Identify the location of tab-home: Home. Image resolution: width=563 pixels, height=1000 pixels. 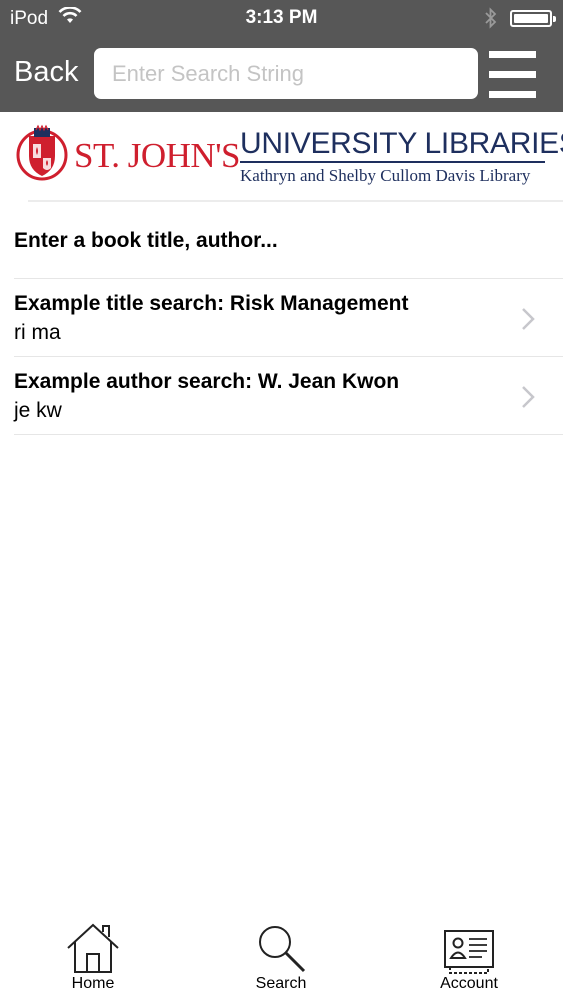
(93, 956).